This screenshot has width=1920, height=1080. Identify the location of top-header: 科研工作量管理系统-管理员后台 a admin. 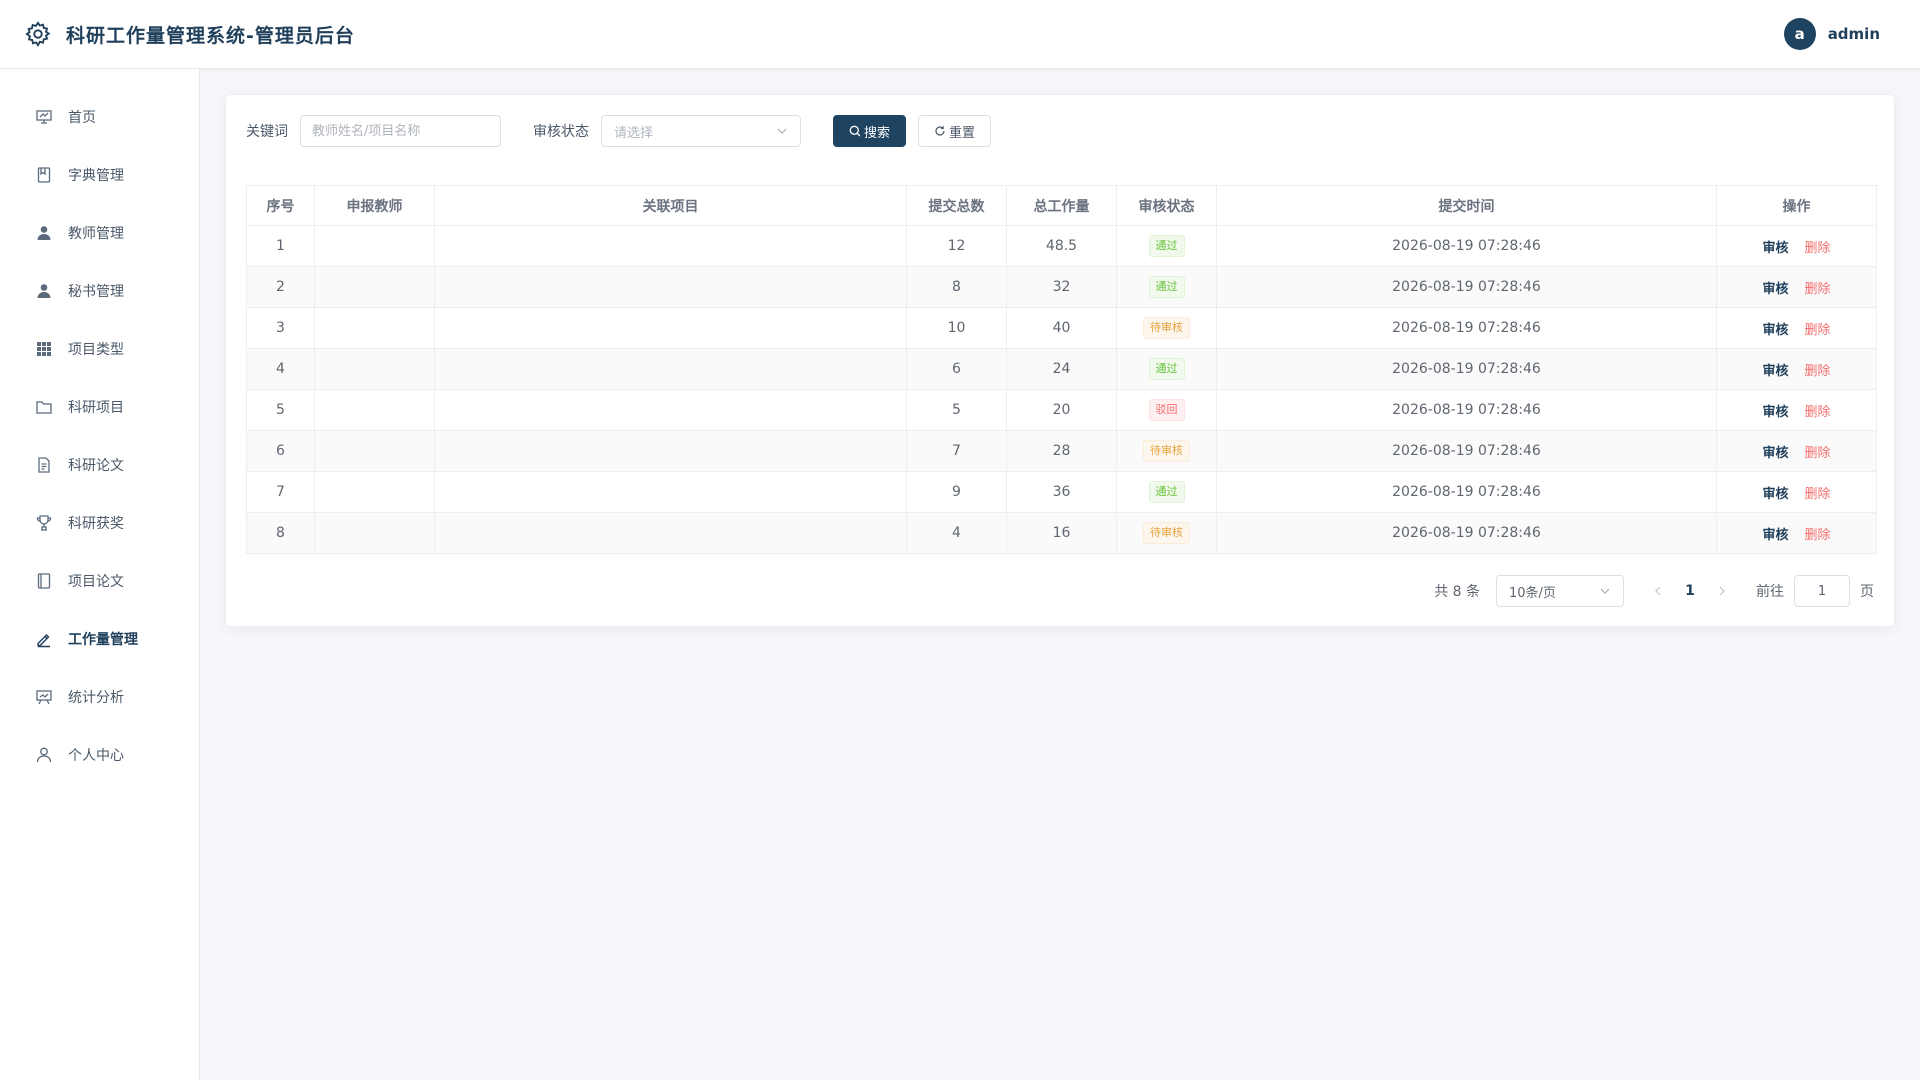
(960, 34).